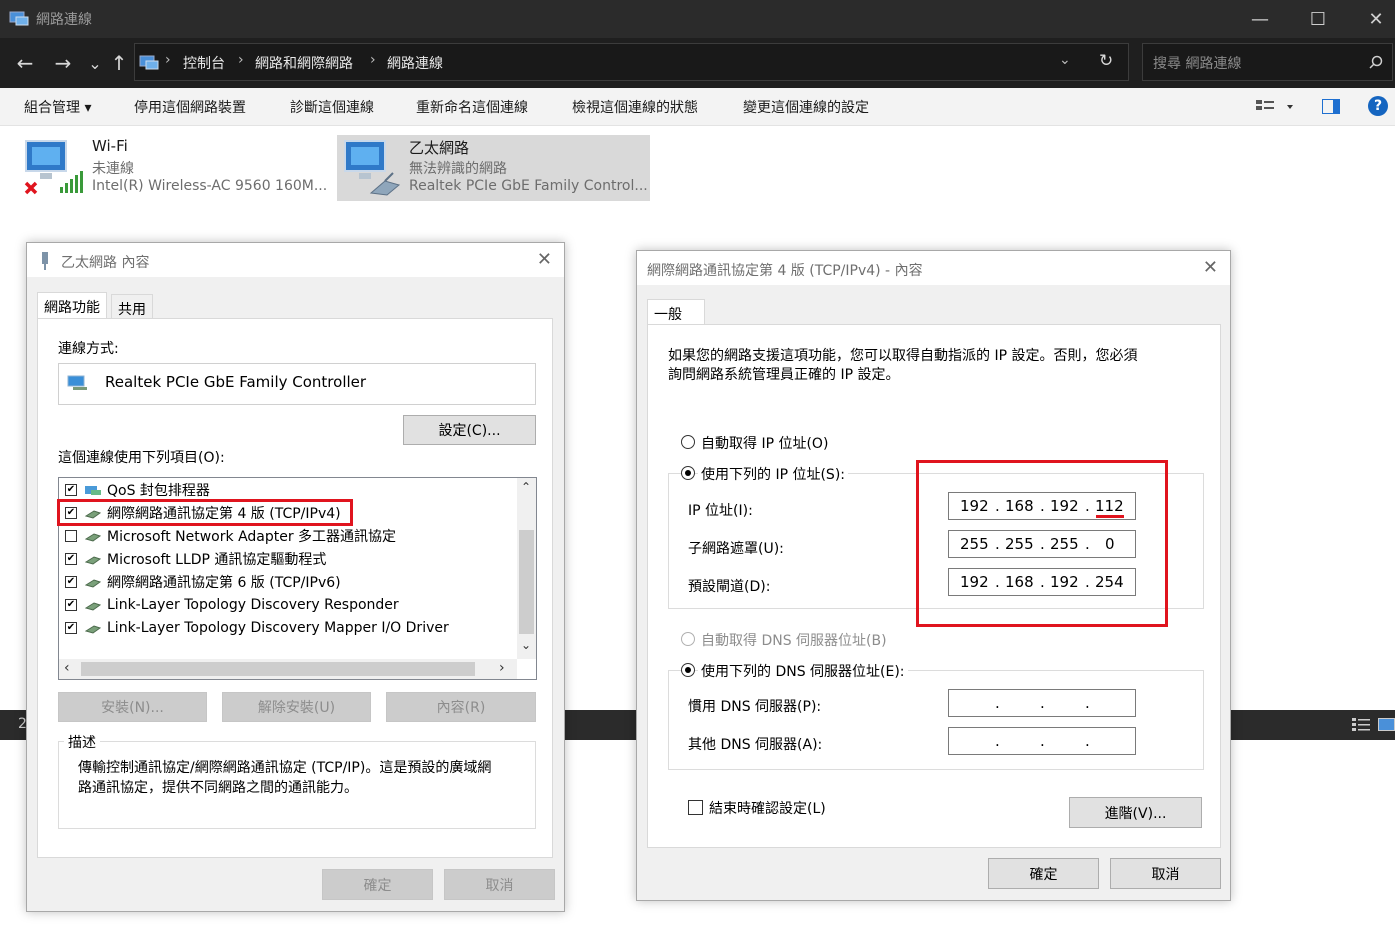 The width and height of the screenshot is (1395, 938). I want to click on tab-networking: 網路功能, so click(72, 306).